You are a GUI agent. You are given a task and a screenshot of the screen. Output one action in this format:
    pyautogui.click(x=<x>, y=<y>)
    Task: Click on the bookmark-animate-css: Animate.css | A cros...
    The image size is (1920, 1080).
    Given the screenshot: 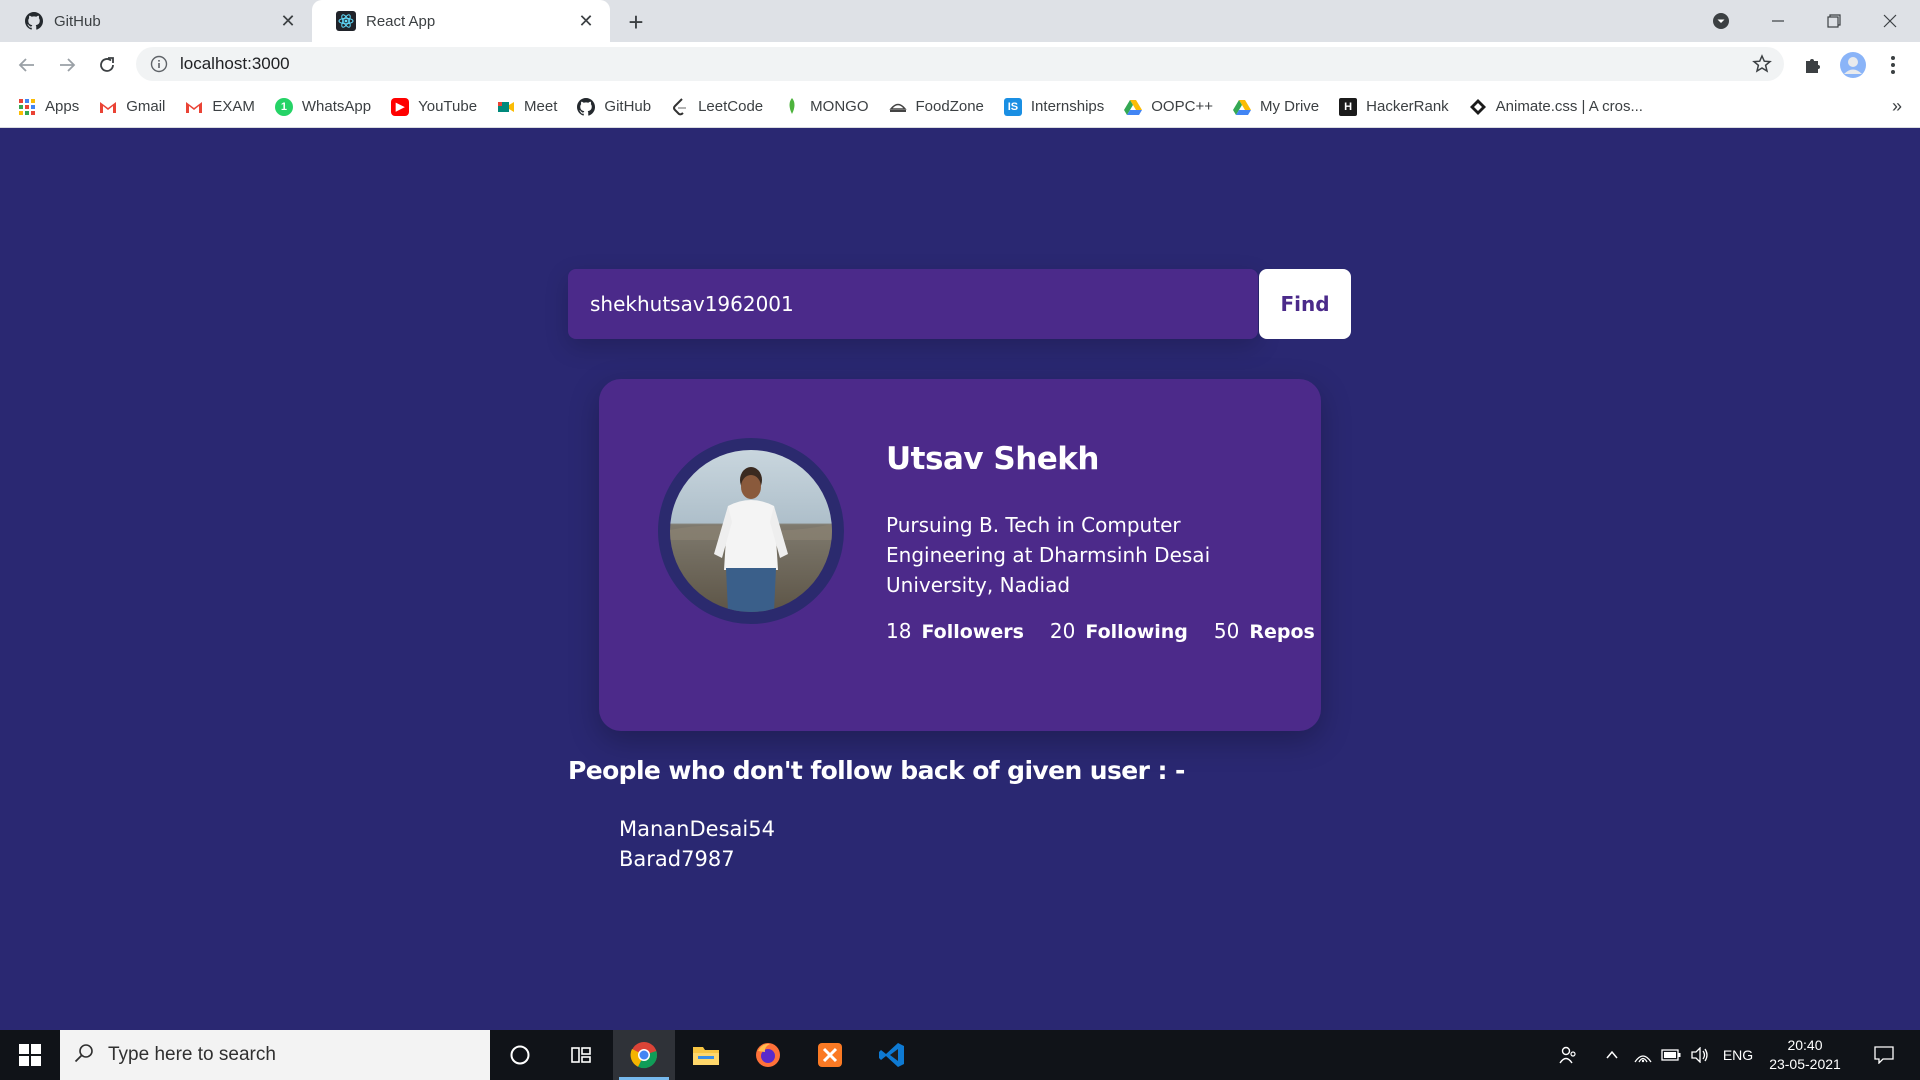 What is the action you would take?
    pyautogui.click(x=1556, y=107)
    